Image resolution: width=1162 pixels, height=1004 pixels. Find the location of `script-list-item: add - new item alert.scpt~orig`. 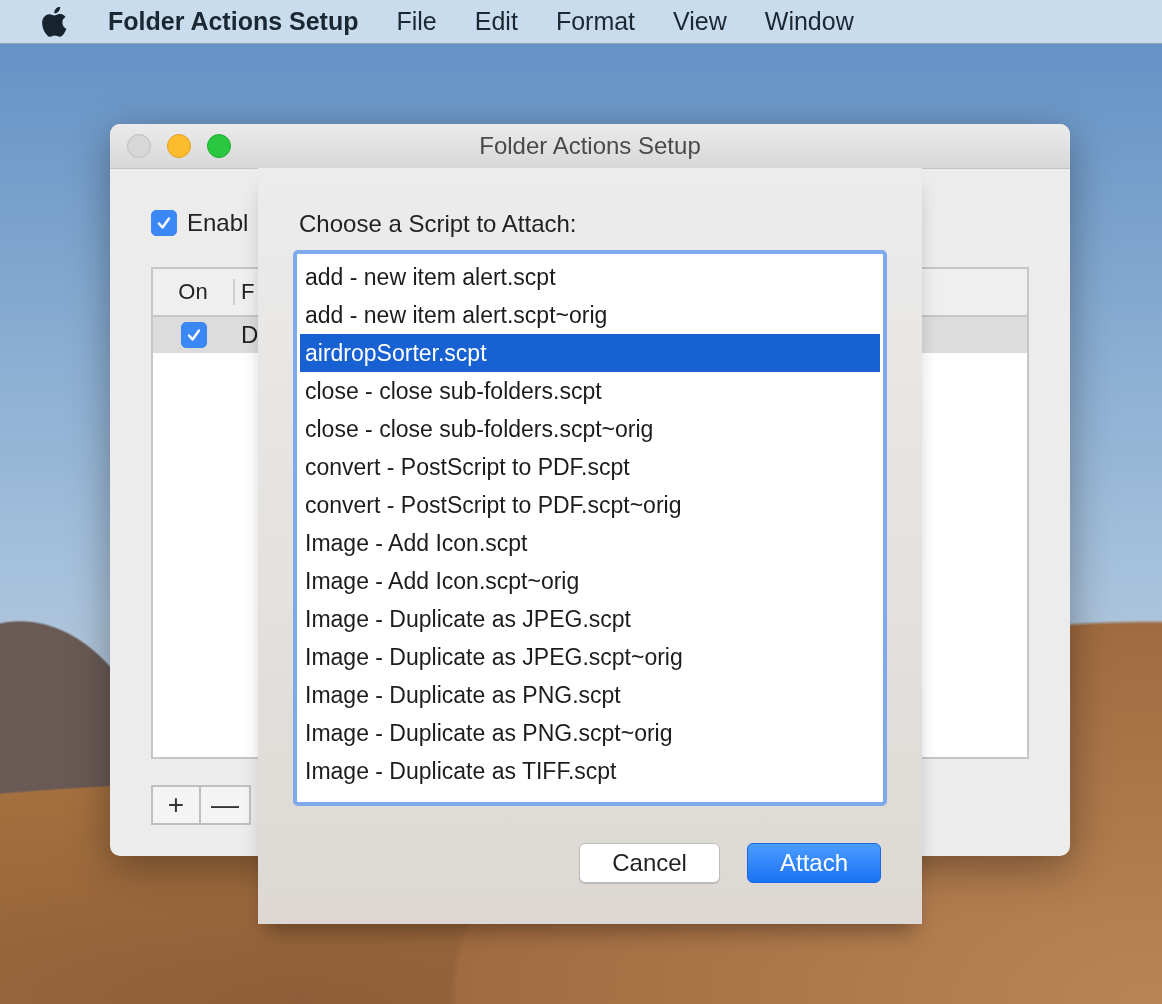

script-list-item: add - new item alert.scpt~orig is located at coordinates (590, 315).